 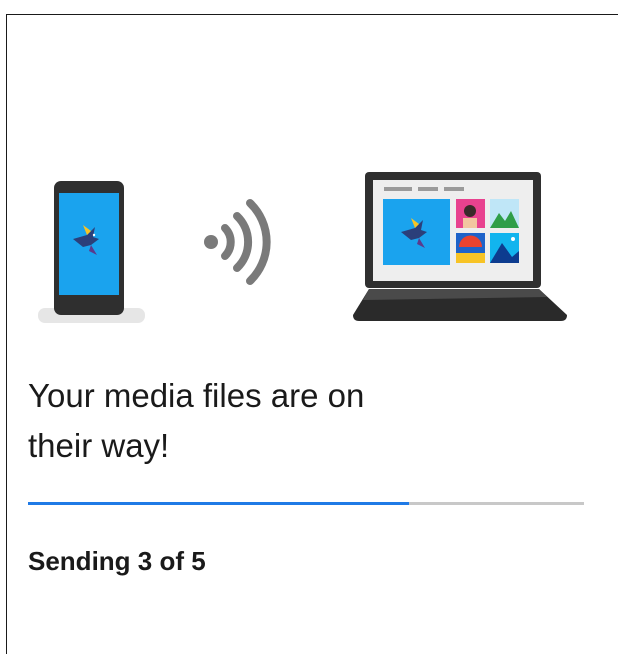 I want to click on headline-line-1: Your media files are on, so click(x=196, y=395).